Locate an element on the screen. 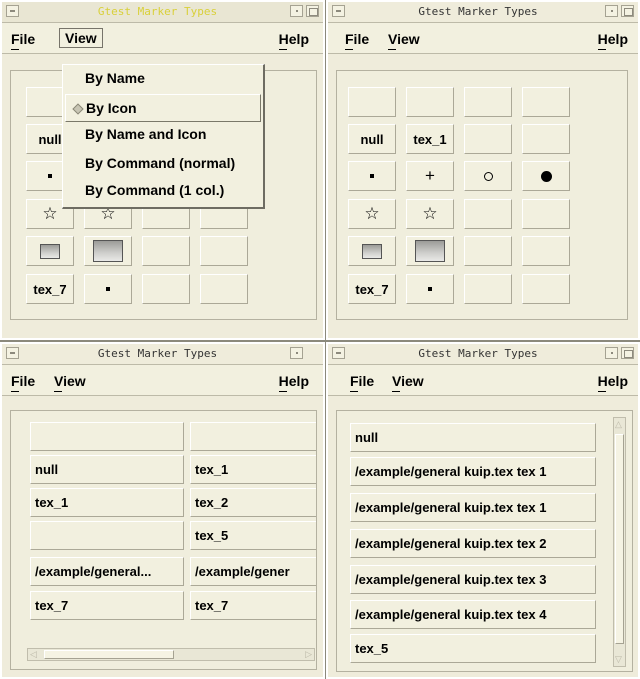 This screenshot has width=640, height=679. scroll-down-icon: ▽ is located at coordinates (618, 659).